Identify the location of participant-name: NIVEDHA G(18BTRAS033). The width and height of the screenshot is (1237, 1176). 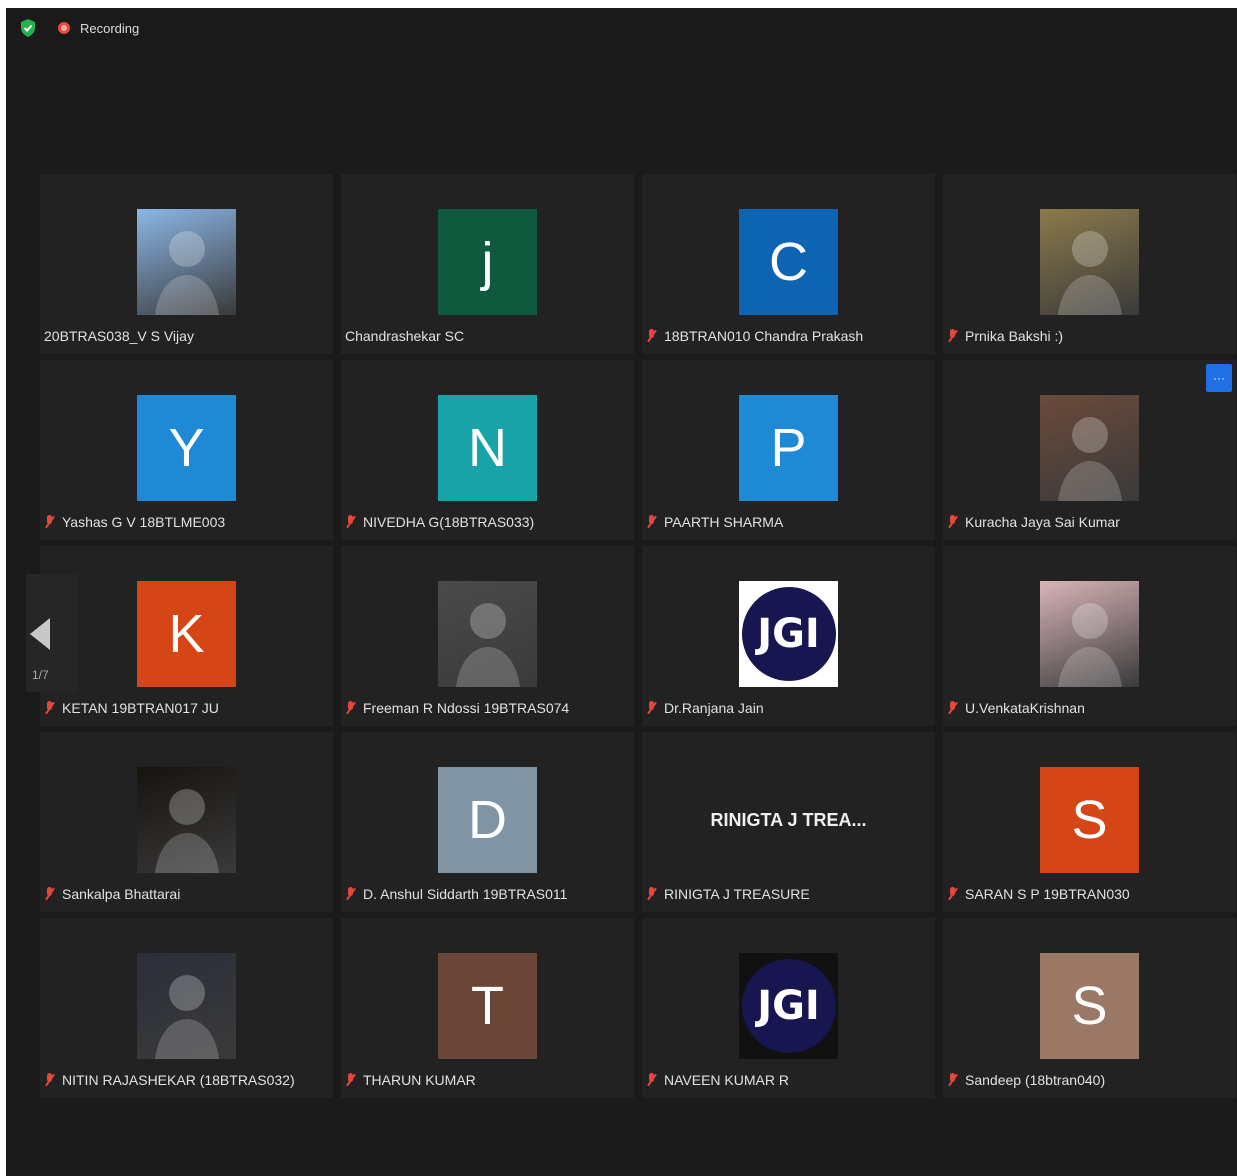
(449, 522).